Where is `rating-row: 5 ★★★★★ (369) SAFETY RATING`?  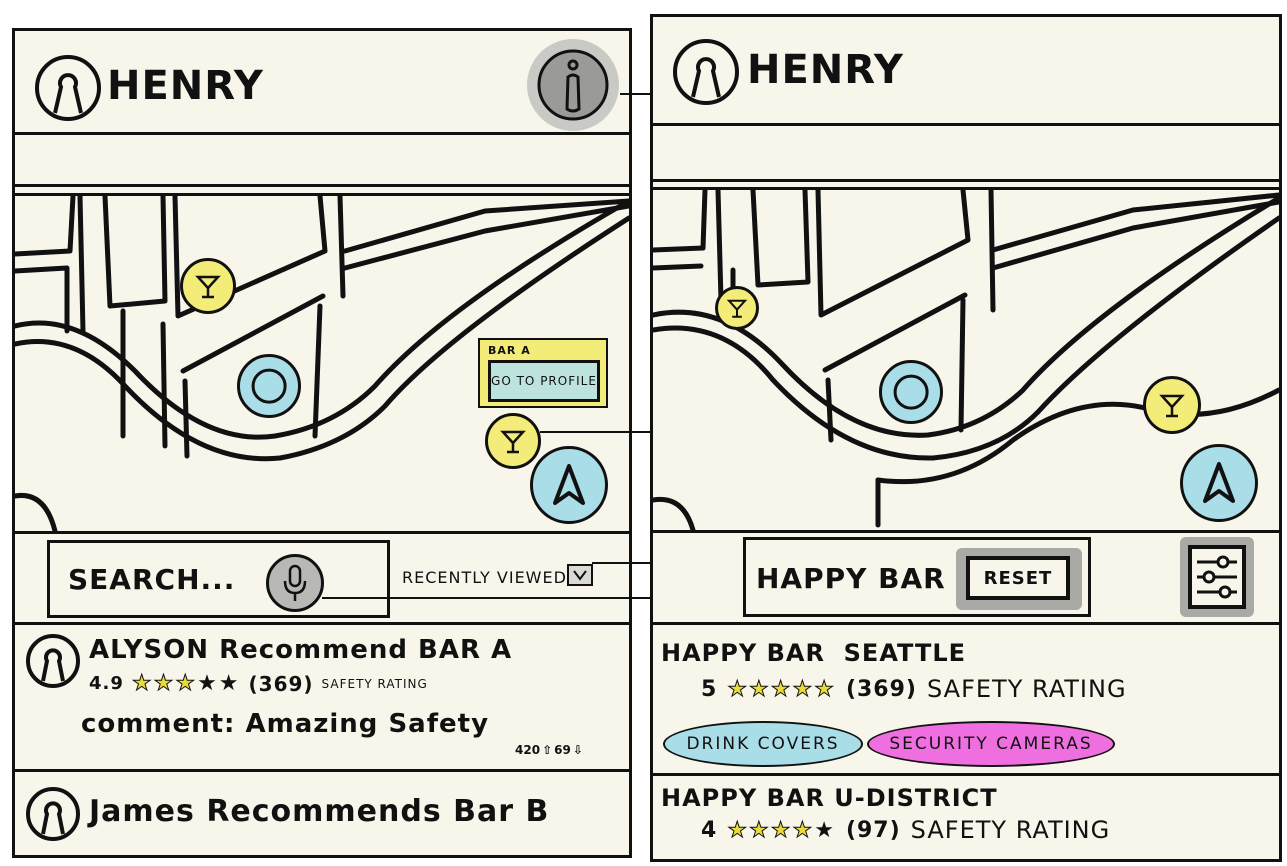 rating-row: 5 ★★★★★ (369) SAFETY RATING is located at coordinates (914, 689).